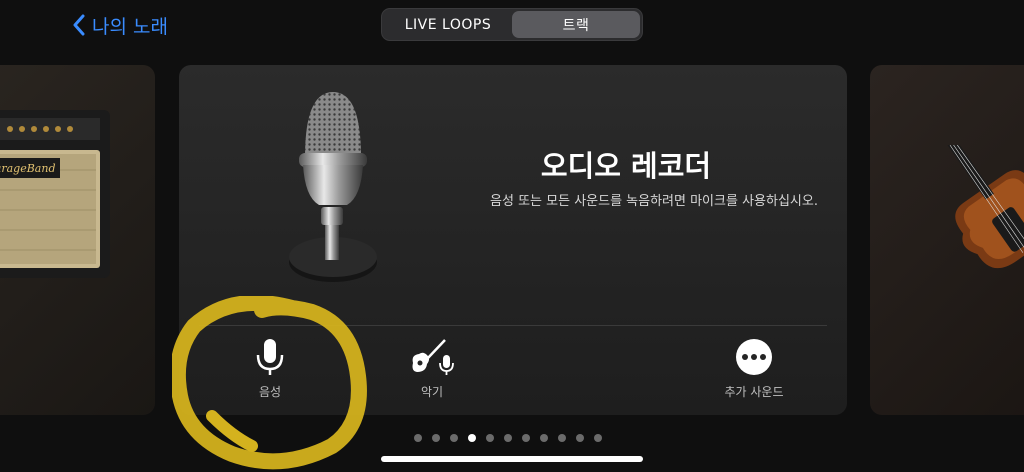  What do you see at coordinates (79, 25) in the screenshot?
I see `chevron-left-icon` at bounding box center [79, 25].